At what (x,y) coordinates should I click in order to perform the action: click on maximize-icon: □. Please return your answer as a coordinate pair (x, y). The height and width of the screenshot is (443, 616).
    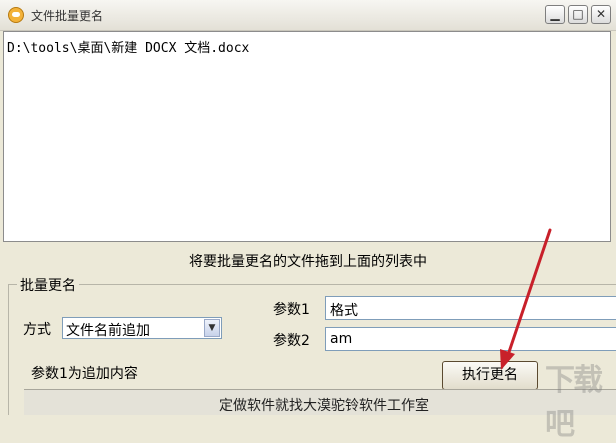
    Looking at the image, I should click on (578, 14).